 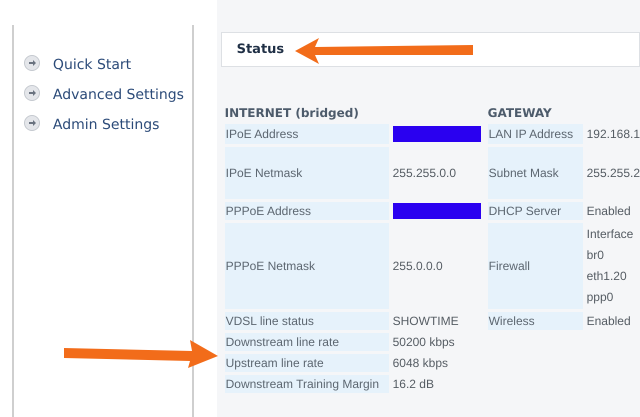 What do you see at coordinates (92, 65) in the screenshot?
I see `sidebar-link: Quick Start` at bounding box center [92, 65].